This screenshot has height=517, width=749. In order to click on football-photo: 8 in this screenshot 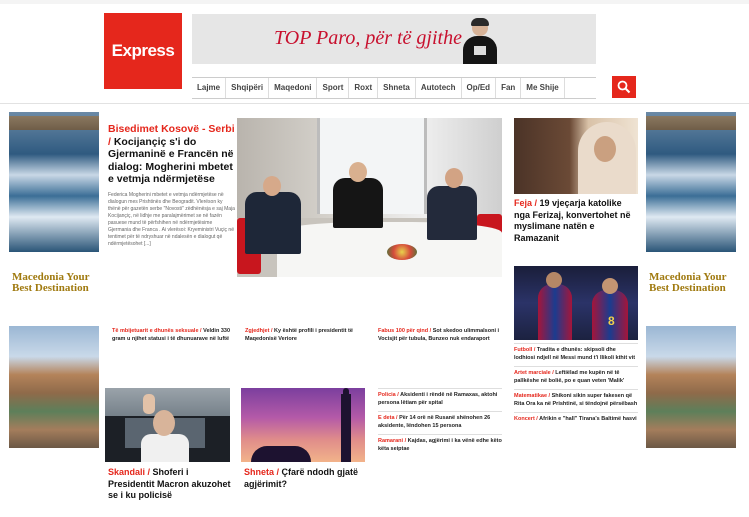, I will do `click(576, 303)`.